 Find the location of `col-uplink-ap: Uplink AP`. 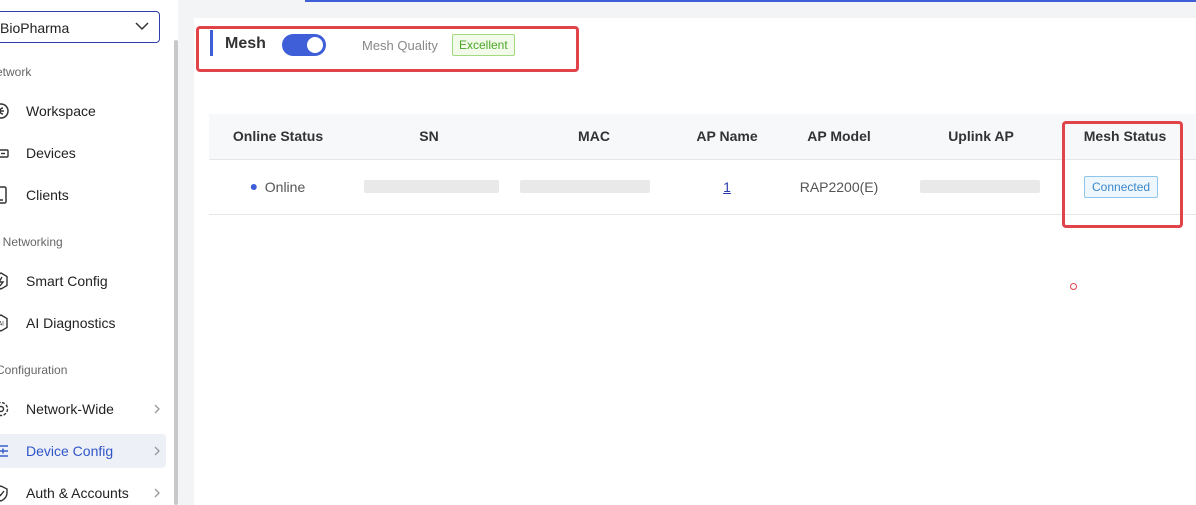

col-uplink-ap: Uplink AP is located at coordinates (981, 136).